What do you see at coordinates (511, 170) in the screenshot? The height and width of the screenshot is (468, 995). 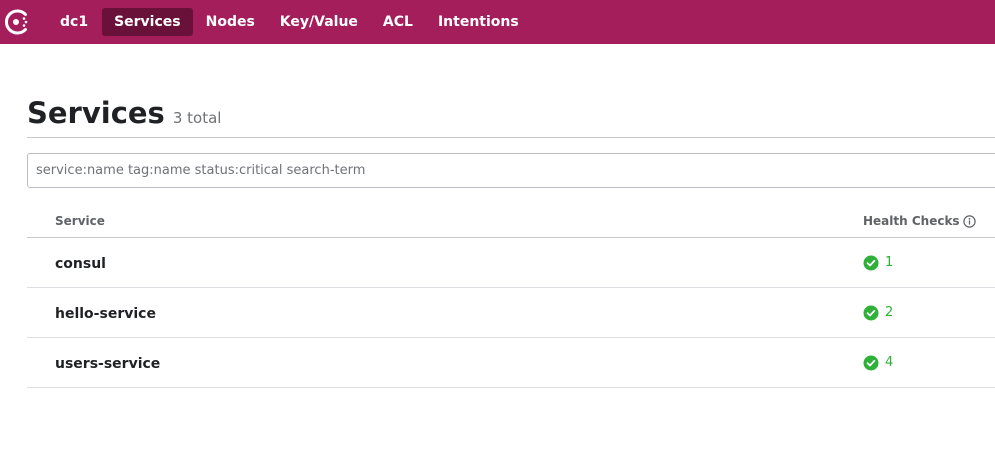 I see `search-input` at bounding box center [511, 170].